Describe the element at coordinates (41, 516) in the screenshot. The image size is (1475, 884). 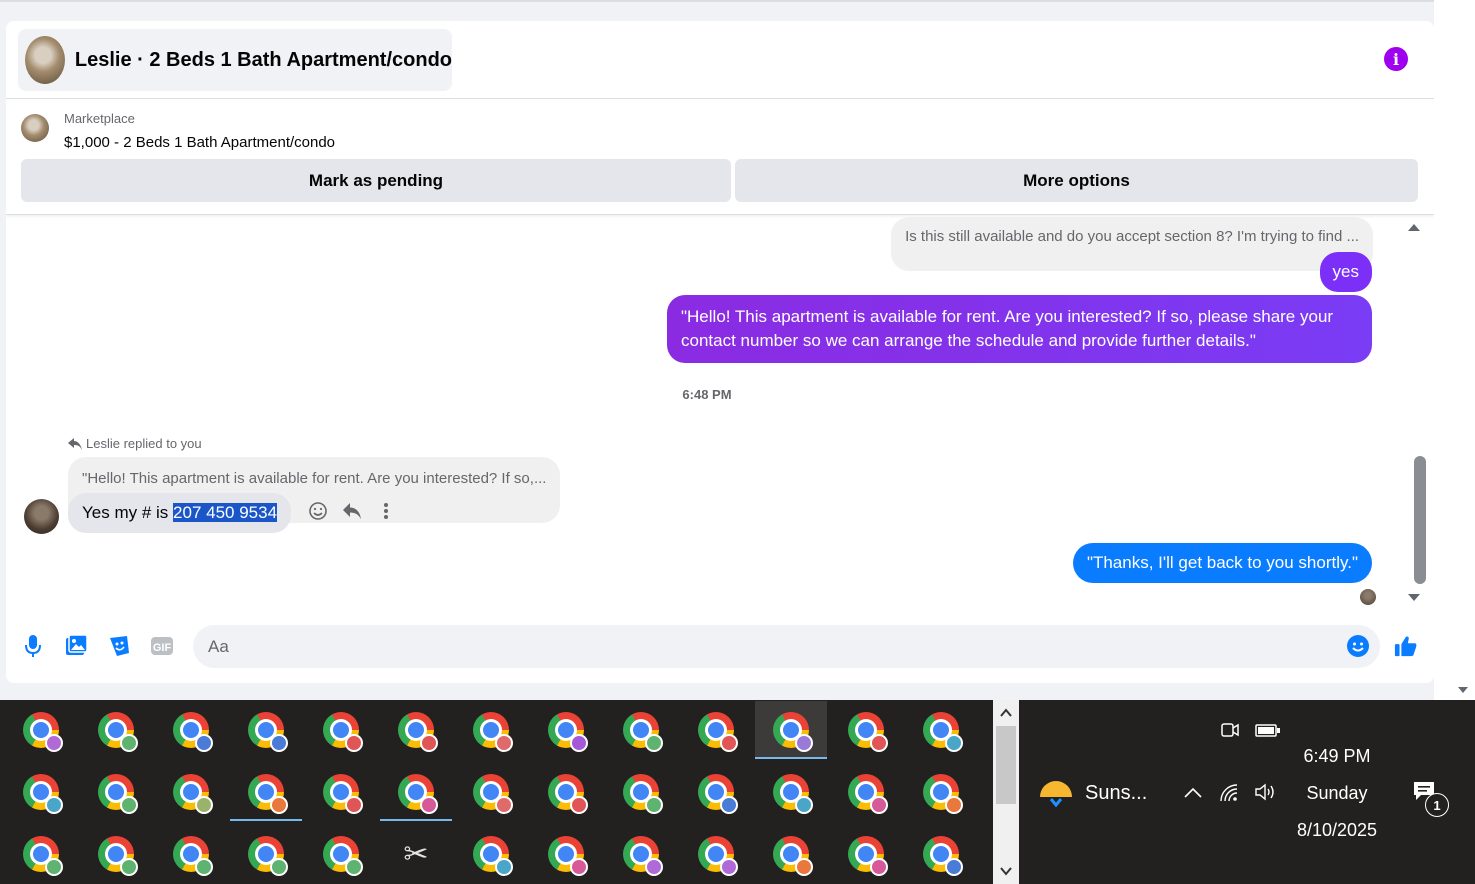
I see `sender-avatar` at that location.